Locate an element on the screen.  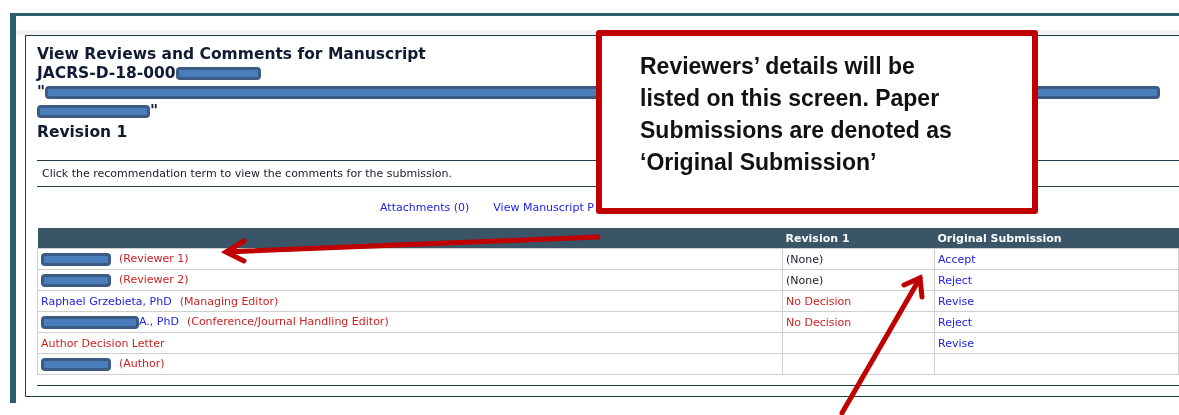
role-label: (Conference/Journal Handling Editor) is located at coordinates (287, 322).